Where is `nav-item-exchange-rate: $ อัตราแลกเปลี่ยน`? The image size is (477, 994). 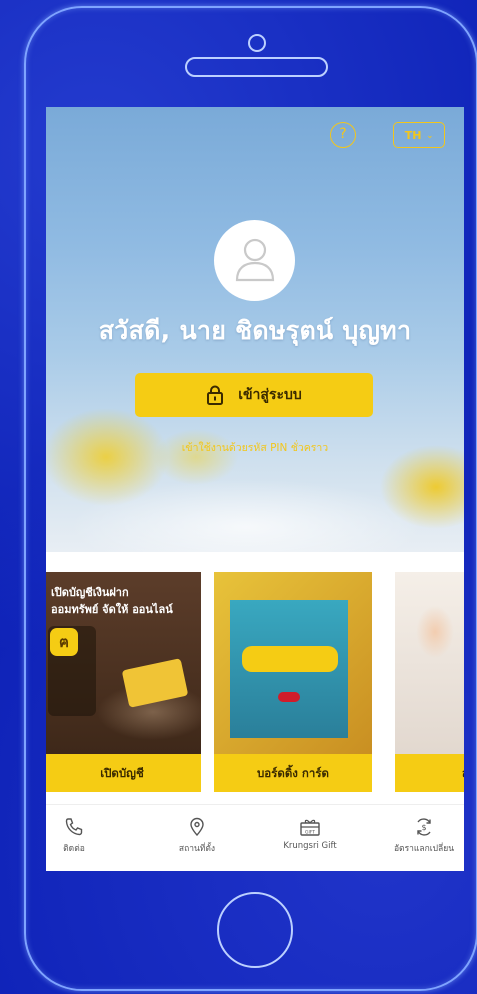 nav-item-exchange-rate: $ อัตราแลกเปลี่ยน is located at coordinates (421, 836).